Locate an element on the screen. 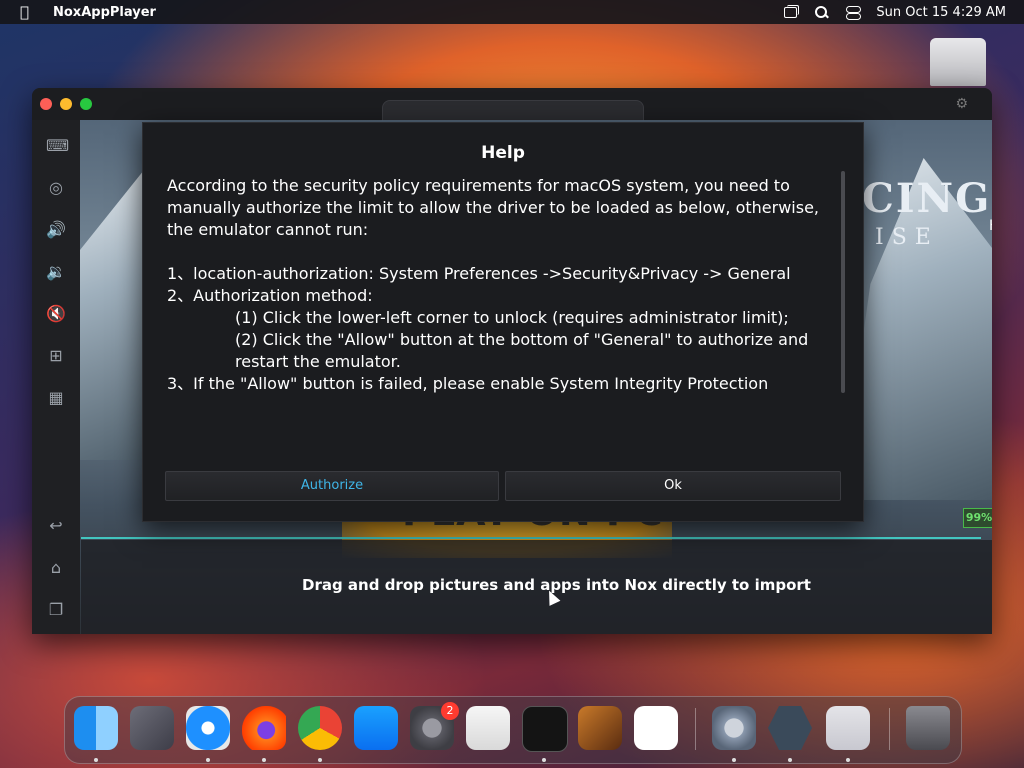  terminal-running-dot is located at coordinates (544, 760).